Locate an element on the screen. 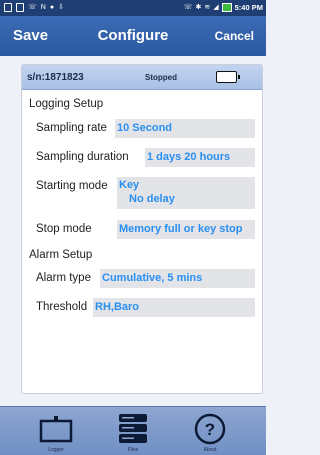 The width and height of the screenshot is (320, 455). starting-mode-label: Starting mode is located at coordinates (72, 186).